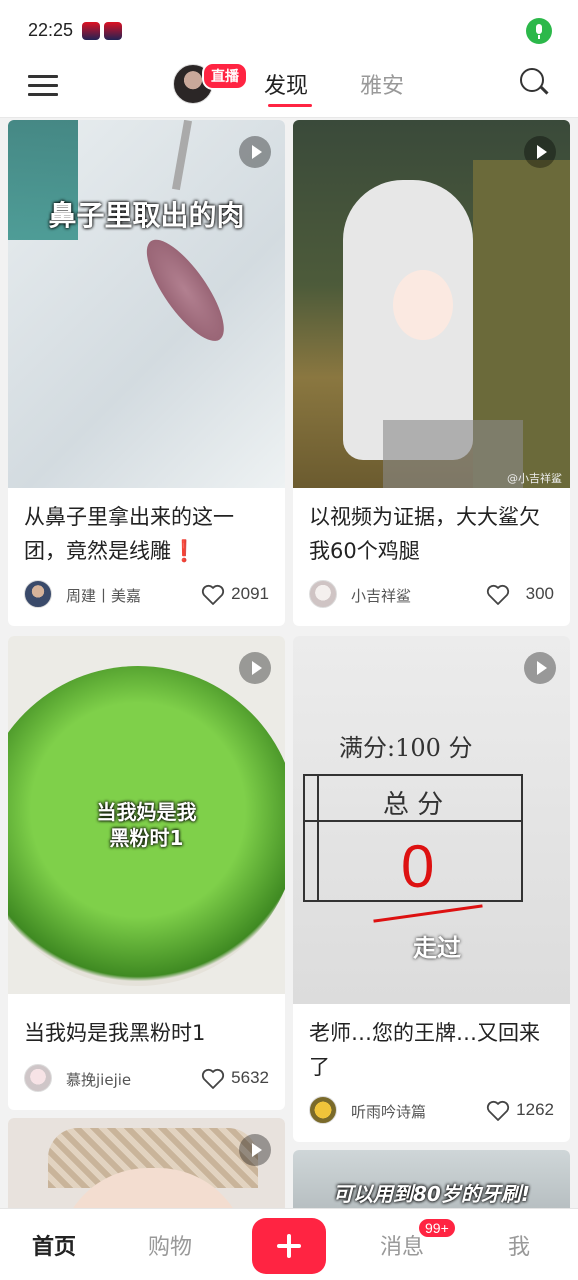  What do you see at coordinates (146, 812) in the screenshot?
I see `cover-caption: 当我妈是我` at bounding box center [146, 812].